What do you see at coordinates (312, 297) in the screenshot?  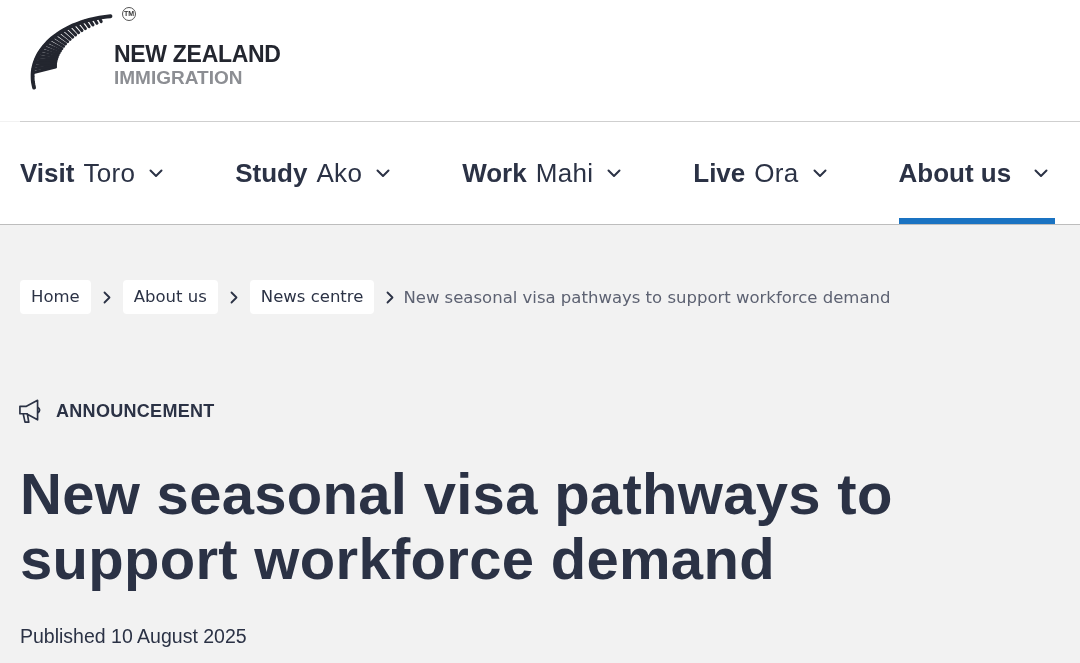 I see `breadcrumb-link: News centre` at bounding box center [312, 297].